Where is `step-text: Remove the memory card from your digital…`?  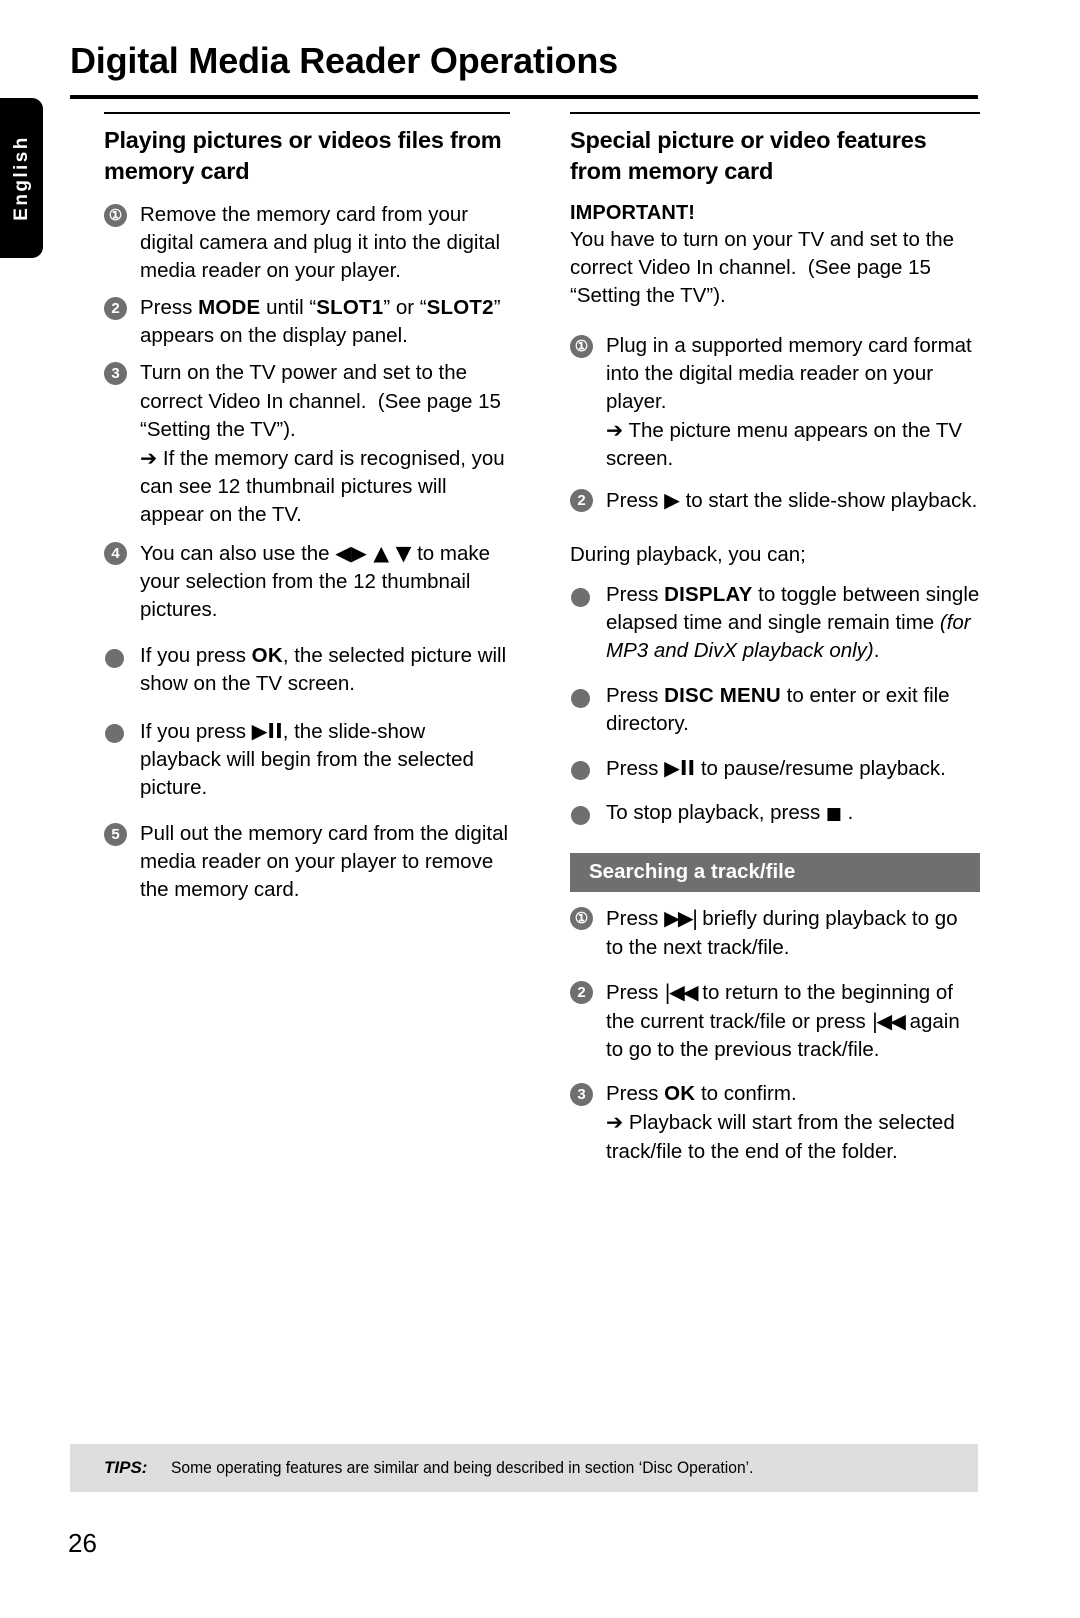 step-text: Remove the memory card from your digital… is located at coordinates (320, 242).